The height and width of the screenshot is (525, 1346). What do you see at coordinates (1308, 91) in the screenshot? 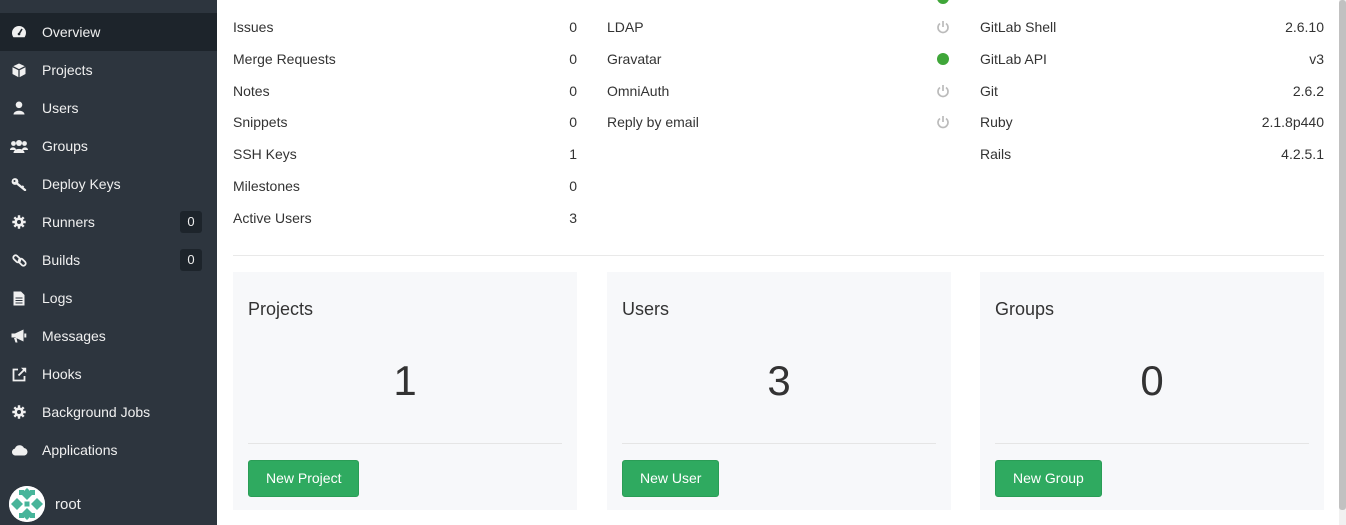
I see `component-version: 2.6.2` at bounding box center [1308, 91].